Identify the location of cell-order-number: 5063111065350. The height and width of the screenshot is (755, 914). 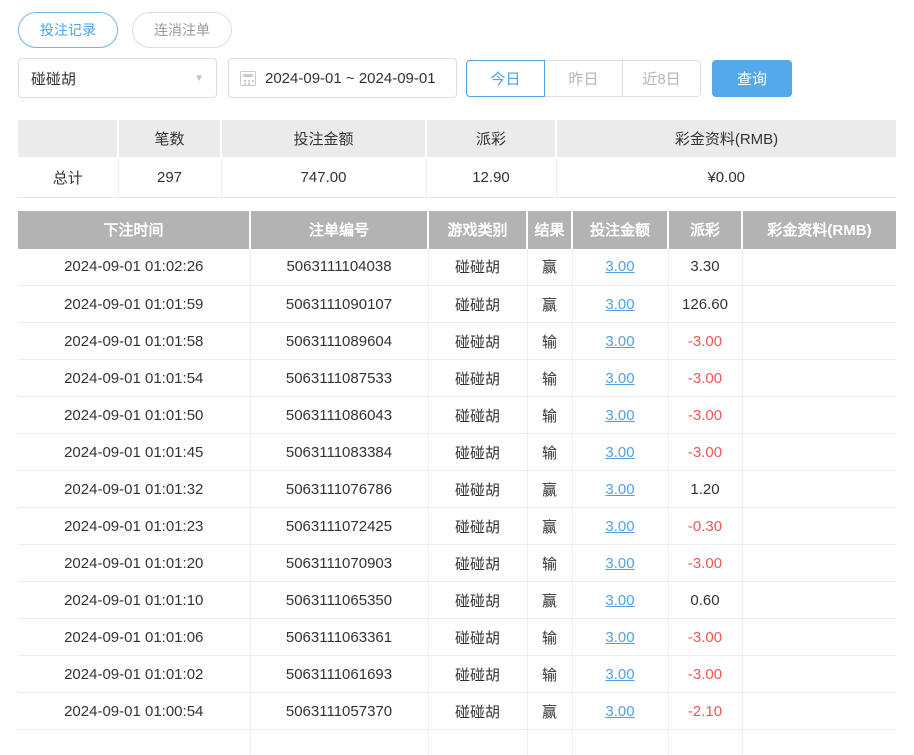
(339, 600).